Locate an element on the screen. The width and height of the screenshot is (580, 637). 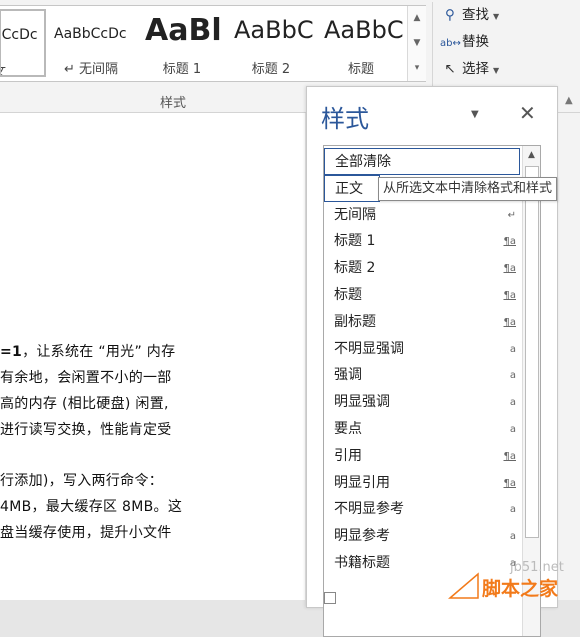
style-type-icon: ↵ is located at coordinates (511, 215).